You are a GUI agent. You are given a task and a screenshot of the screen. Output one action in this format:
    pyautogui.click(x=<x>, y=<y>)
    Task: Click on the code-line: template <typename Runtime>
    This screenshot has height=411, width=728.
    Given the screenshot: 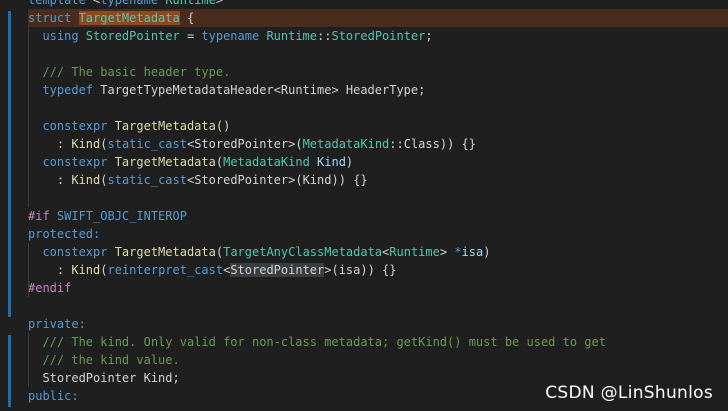 What is the action you would take?
    pyautogui.click(x=378, y=4)
    